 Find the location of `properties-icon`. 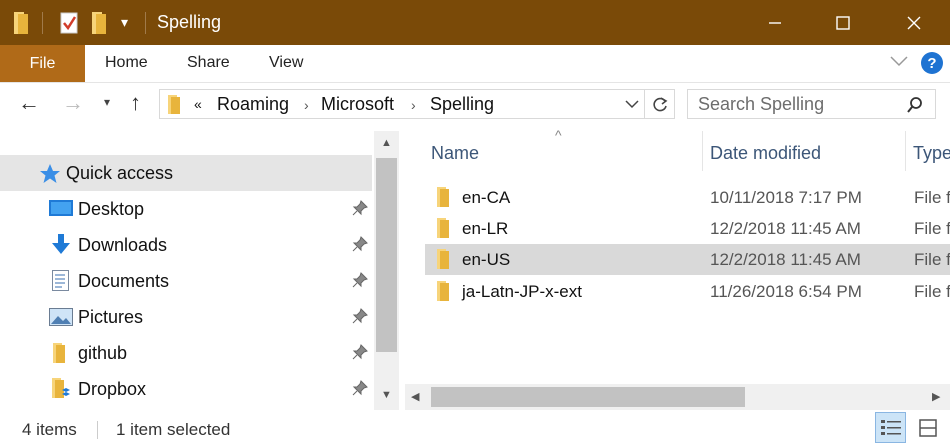

properties-icon is located at coordinates (69, 23).